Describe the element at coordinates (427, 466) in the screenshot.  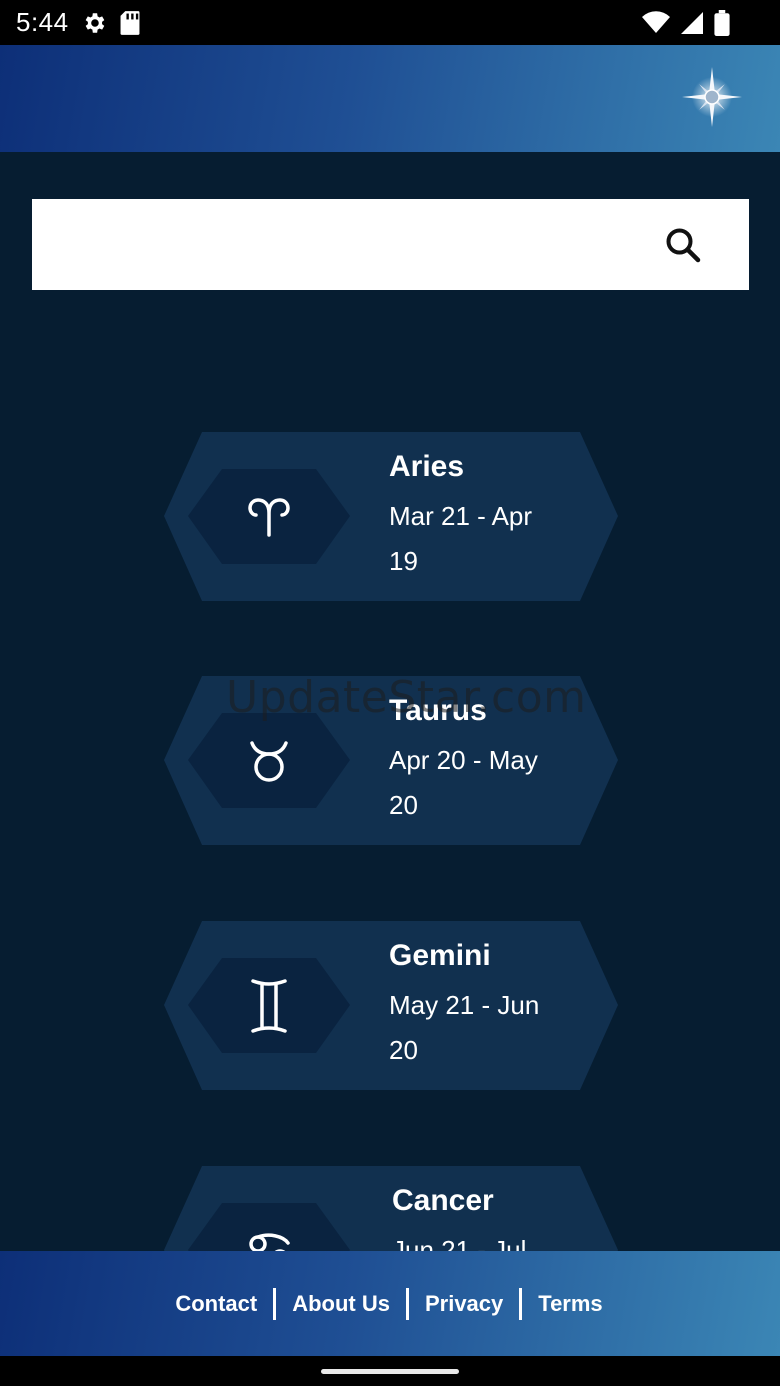
I see `sign-name: Aries` at that location.